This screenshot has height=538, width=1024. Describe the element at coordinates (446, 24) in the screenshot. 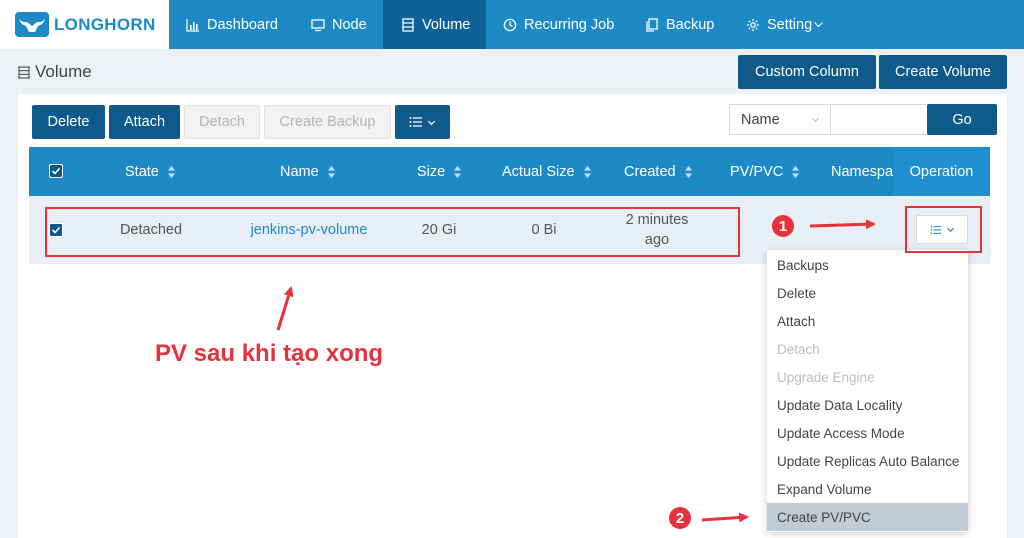

I see `nav-volume-label: Volume` at that location.